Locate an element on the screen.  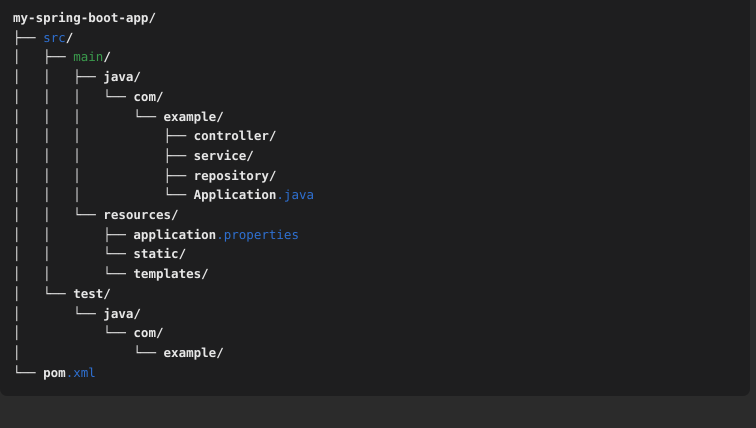
code-line: │ └── example/ is located at coordinates (118, 353).